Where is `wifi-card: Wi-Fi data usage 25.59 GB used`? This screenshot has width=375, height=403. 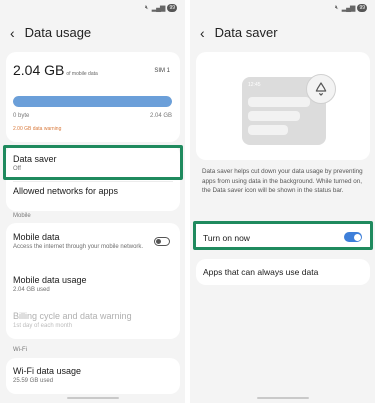 wifi-card: Wi-Fi data usage 25.59 GB used is located at coordinates (93, 376).